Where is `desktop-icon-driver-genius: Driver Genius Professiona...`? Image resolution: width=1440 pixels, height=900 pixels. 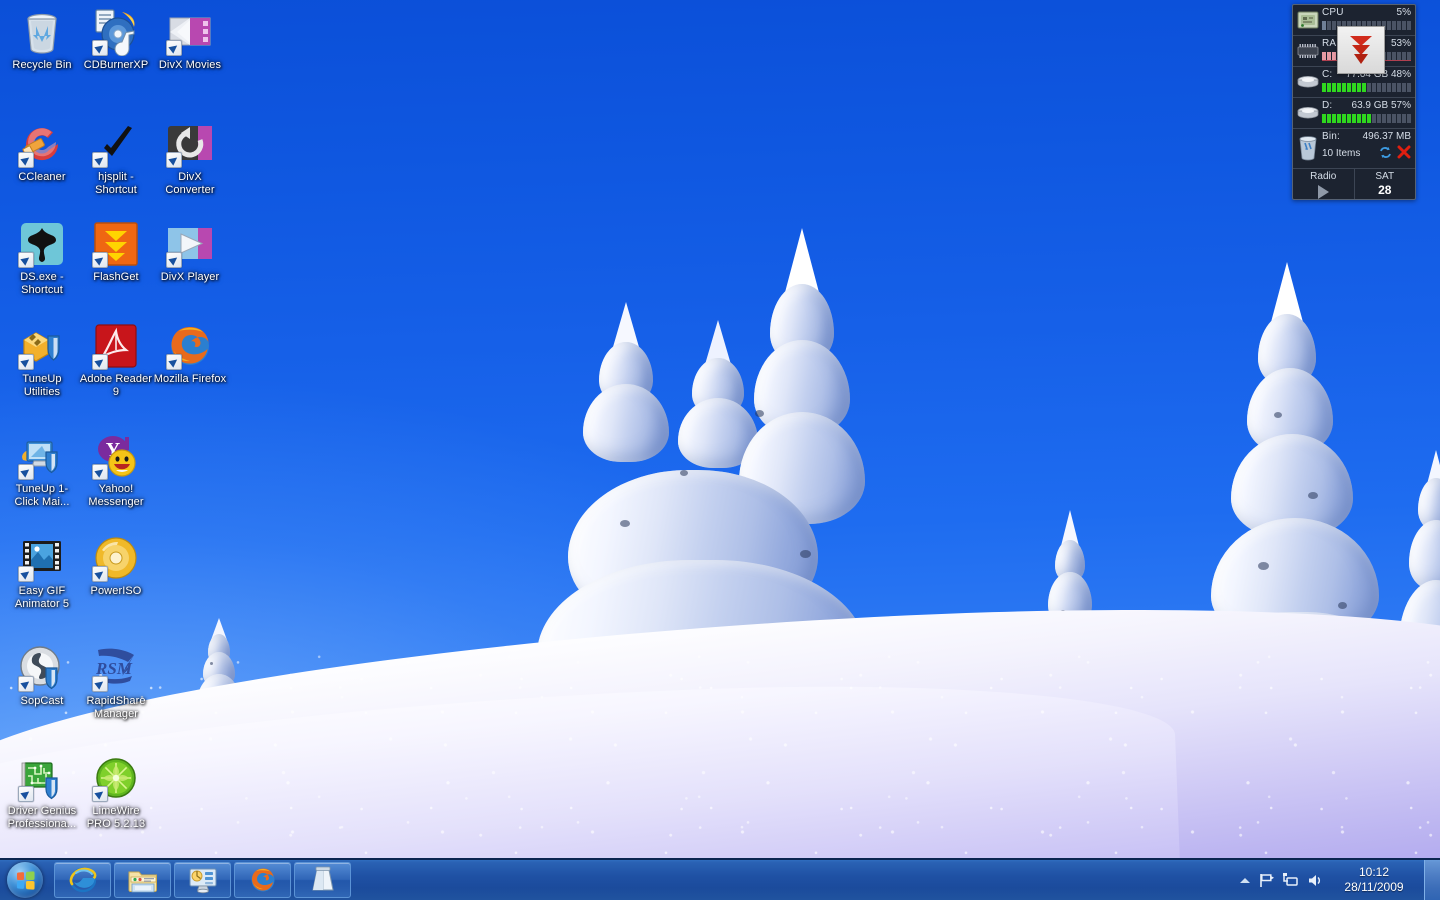
desktop-icon-driver-genius: Driver Genius Professiona... is located at coordinates (42, 792).